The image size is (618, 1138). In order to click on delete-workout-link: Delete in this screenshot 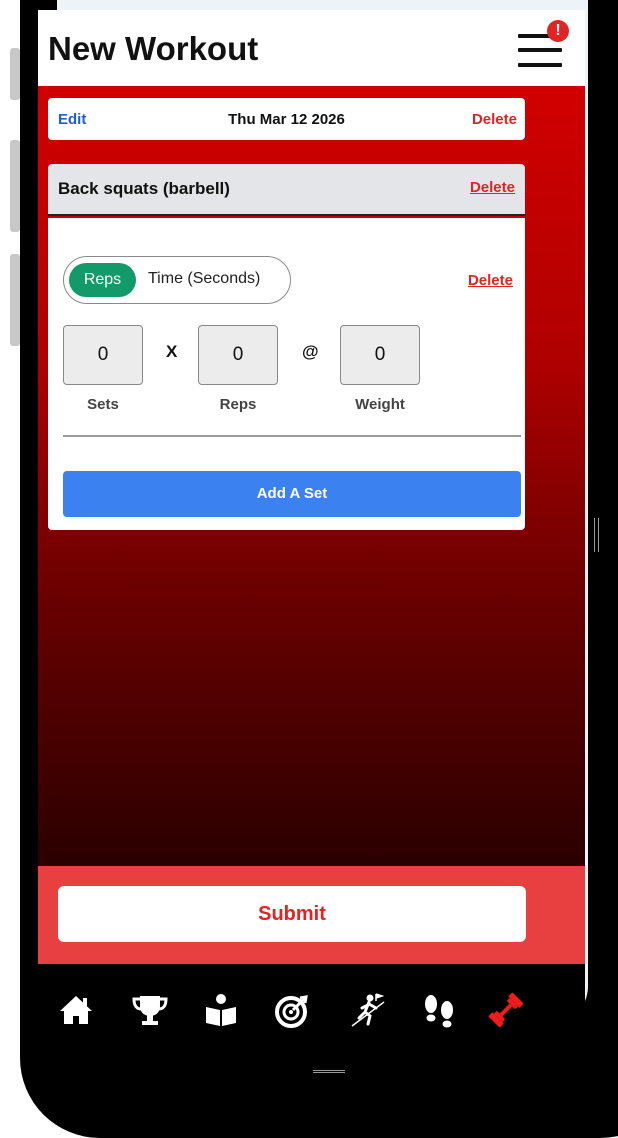, I will do `click(494, 119)`.